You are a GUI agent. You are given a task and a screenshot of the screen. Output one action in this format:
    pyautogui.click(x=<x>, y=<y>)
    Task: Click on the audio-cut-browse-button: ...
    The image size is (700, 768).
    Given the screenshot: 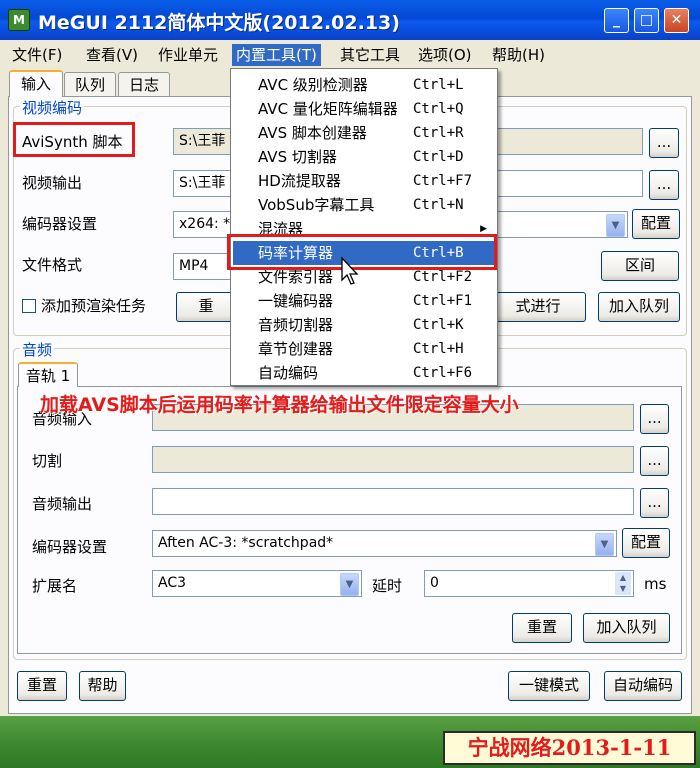 What is the action you would take?
    pyautogui.click(x=654, y=461)
    